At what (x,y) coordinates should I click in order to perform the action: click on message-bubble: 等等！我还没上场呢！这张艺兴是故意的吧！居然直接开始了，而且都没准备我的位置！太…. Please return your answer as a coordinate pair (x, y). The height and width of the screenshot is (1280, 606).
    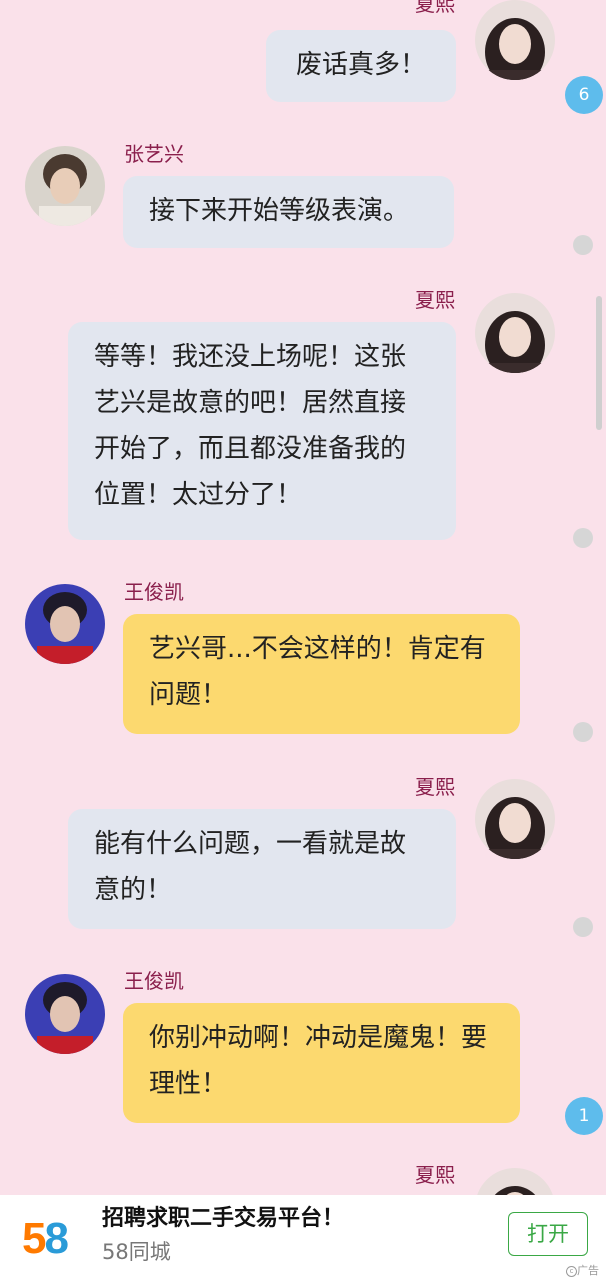
    Looking at the image, I should click on (262, 431).